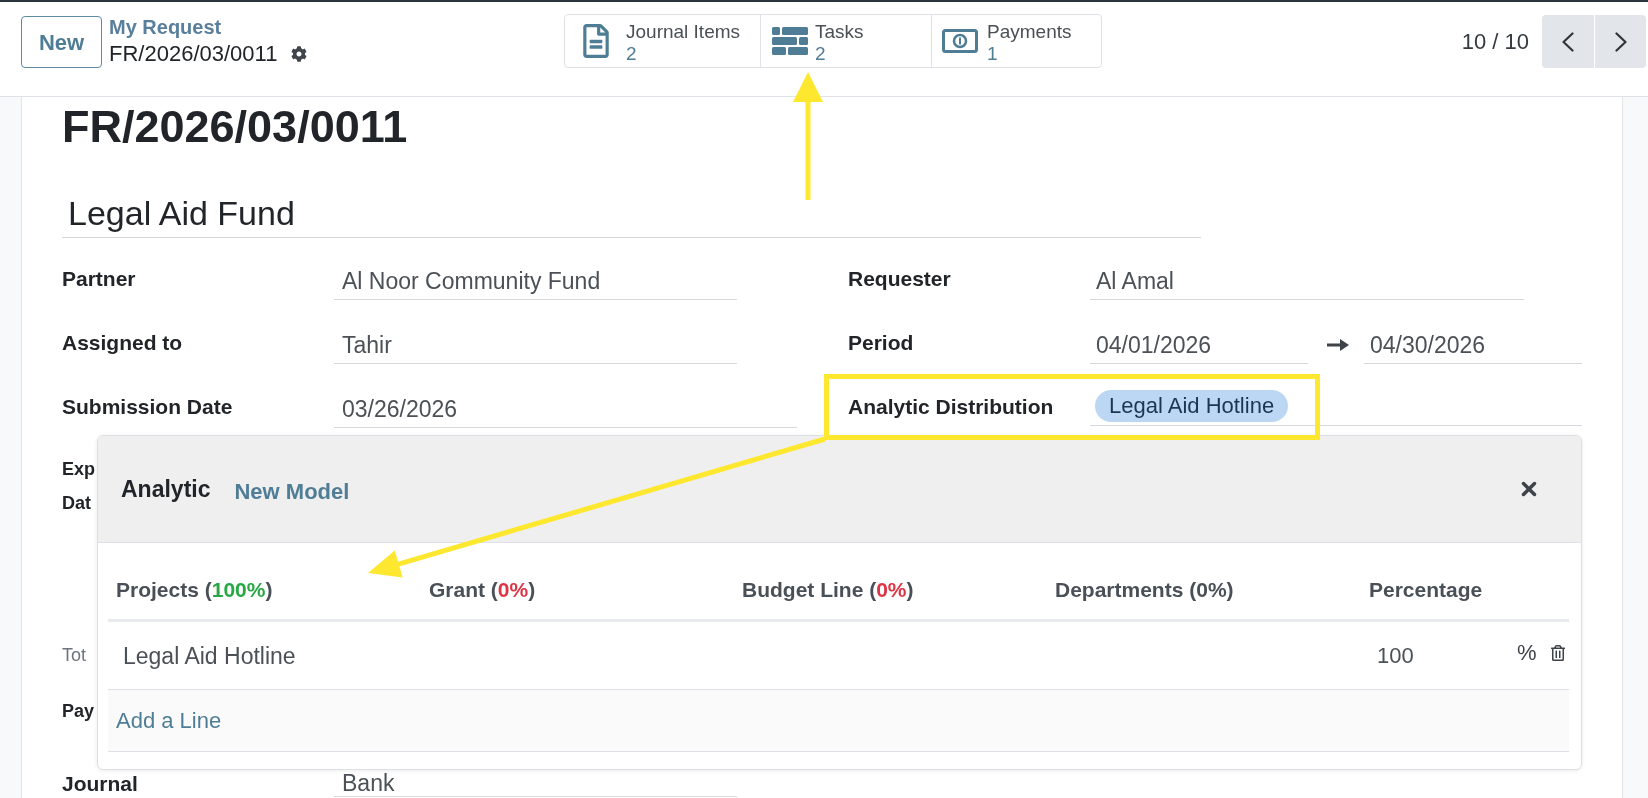 This screenshot has height=798, width=1648. What do you see at coordinates (899, 279) in the screenshot?
I see `field-label: Requester` at bounding box center [899, 279].